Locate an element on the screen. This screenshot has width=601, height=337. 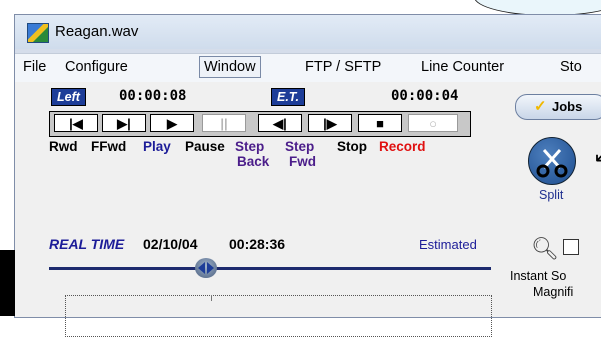
estimated-label: Estimated is located at coordinates (448, 244).